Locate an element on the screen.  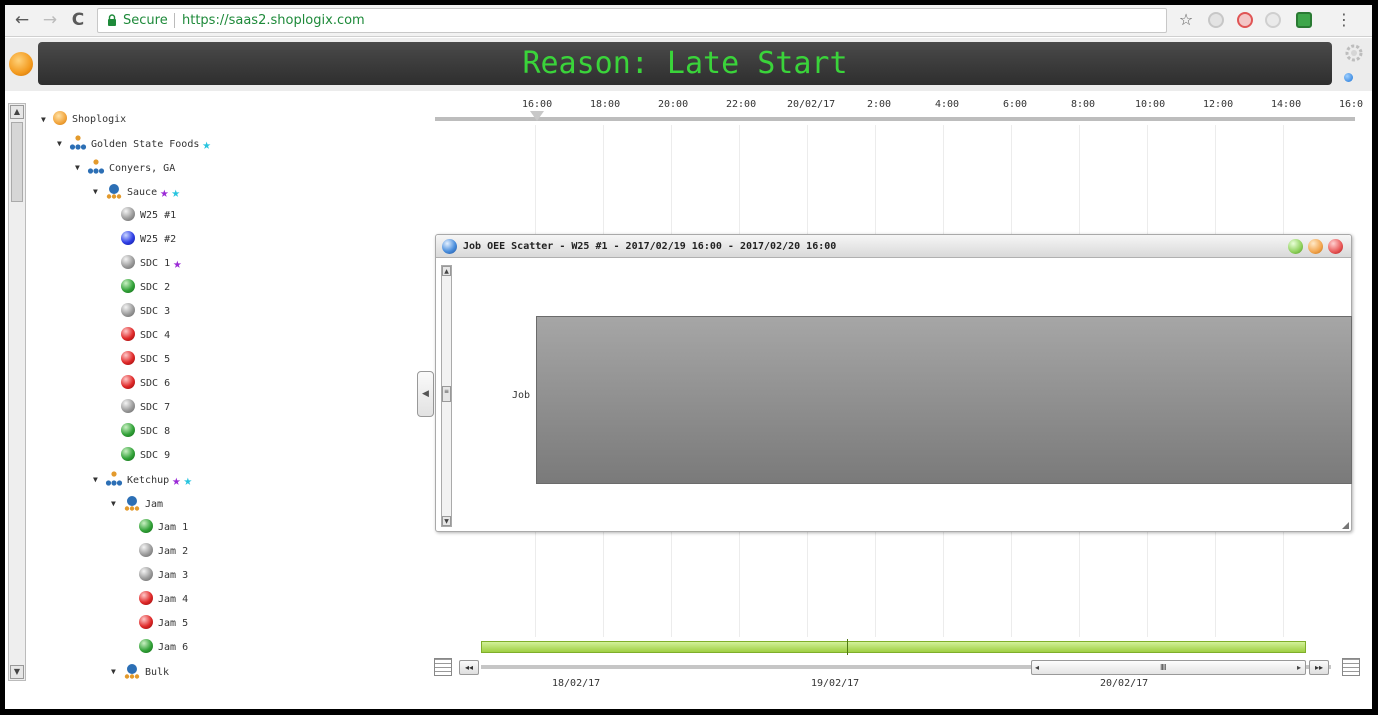
browser-menu-icon: ⋮ is located at coordinates (1344, 20).